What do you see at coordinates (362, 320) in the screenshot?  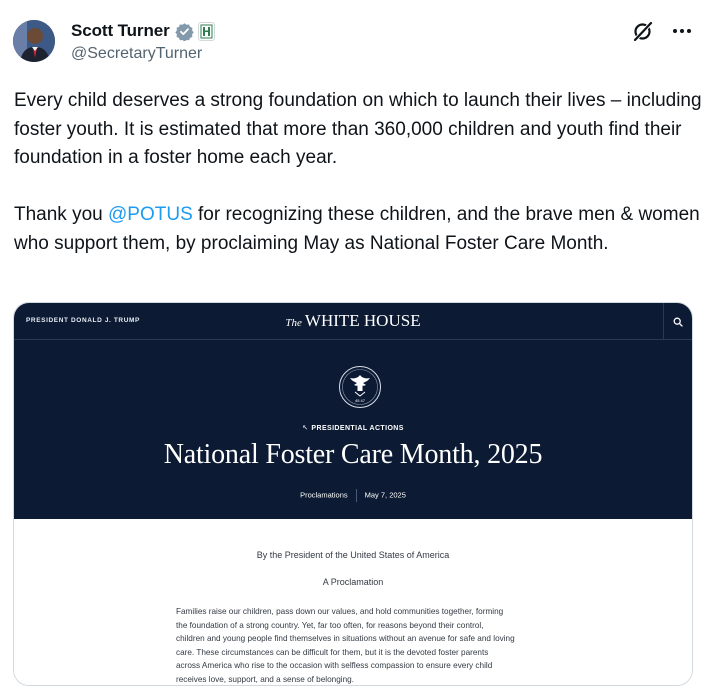 I see `logo-main: WHITE HOUSE` at bounding box center [362, 320].